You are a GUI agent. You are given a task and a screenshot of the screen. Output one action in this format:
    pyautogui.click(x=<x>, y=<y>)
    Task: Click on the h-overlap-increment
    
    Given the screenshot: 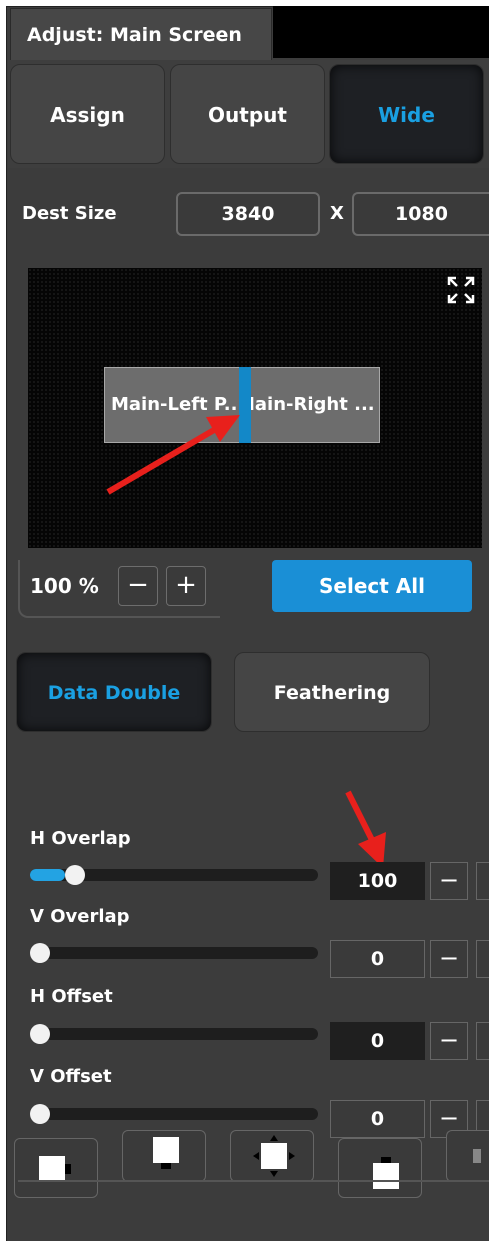 What is the action you would take?
    pyautogui.click(x=482, y=881)
    